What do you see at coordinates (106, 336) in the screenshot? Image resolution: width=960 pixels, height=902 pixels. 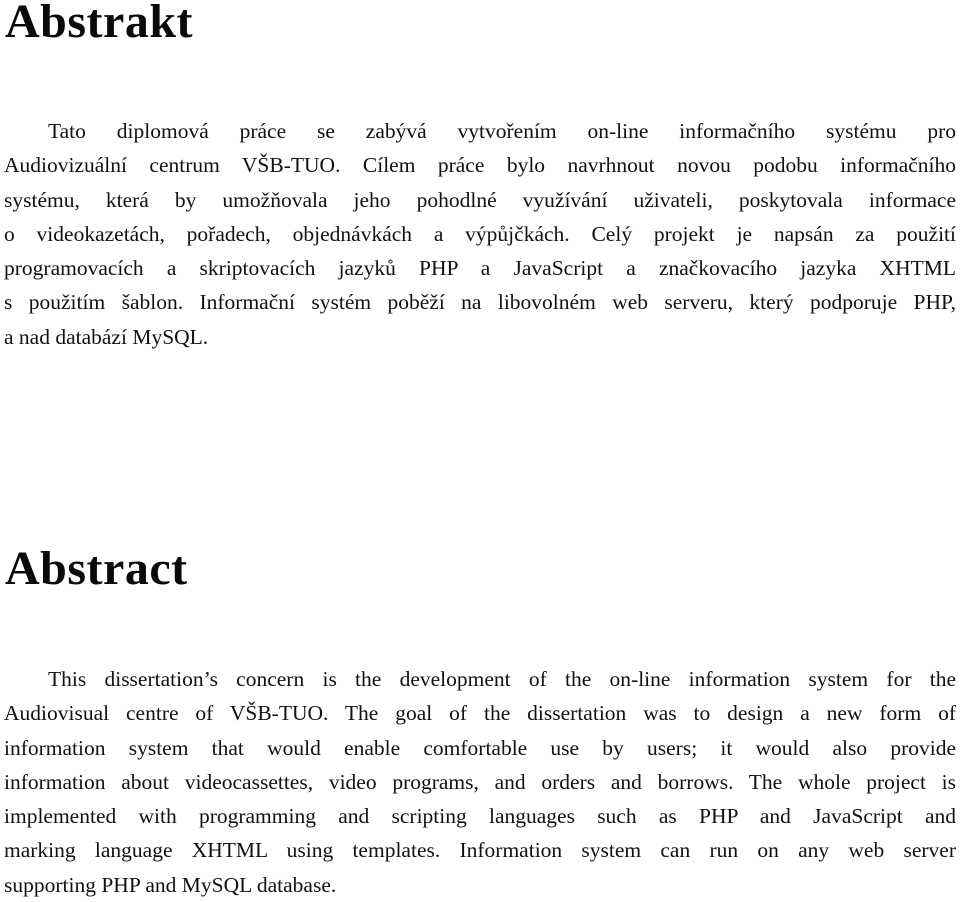 I see `paragraph-line: a nad databází MySQL.` at bounding box center [106, 336].